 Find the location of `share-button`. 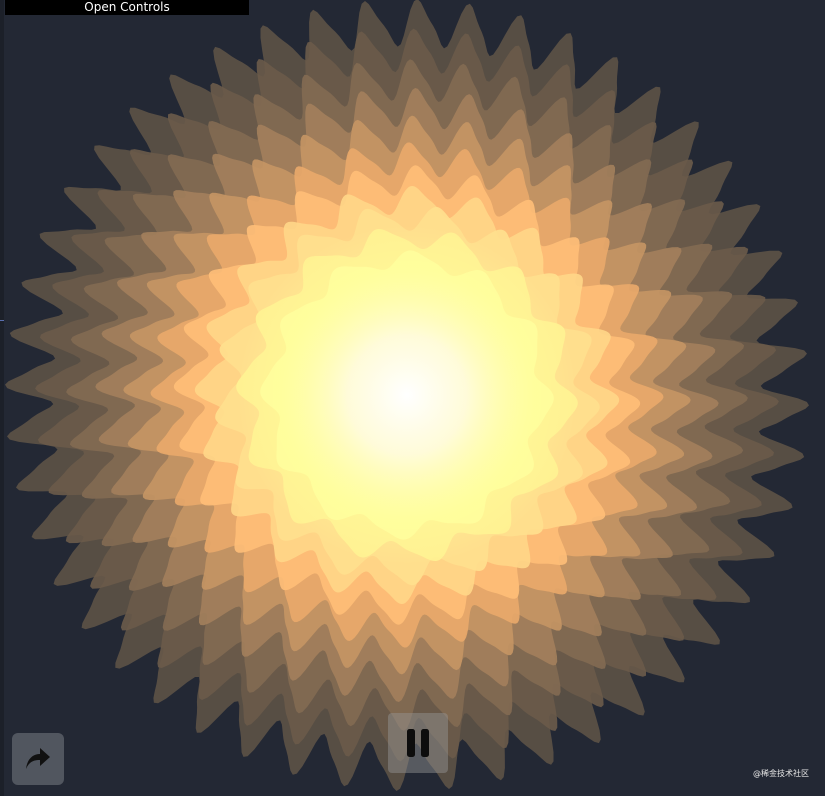

share-button is located at coordinates (38, 759).